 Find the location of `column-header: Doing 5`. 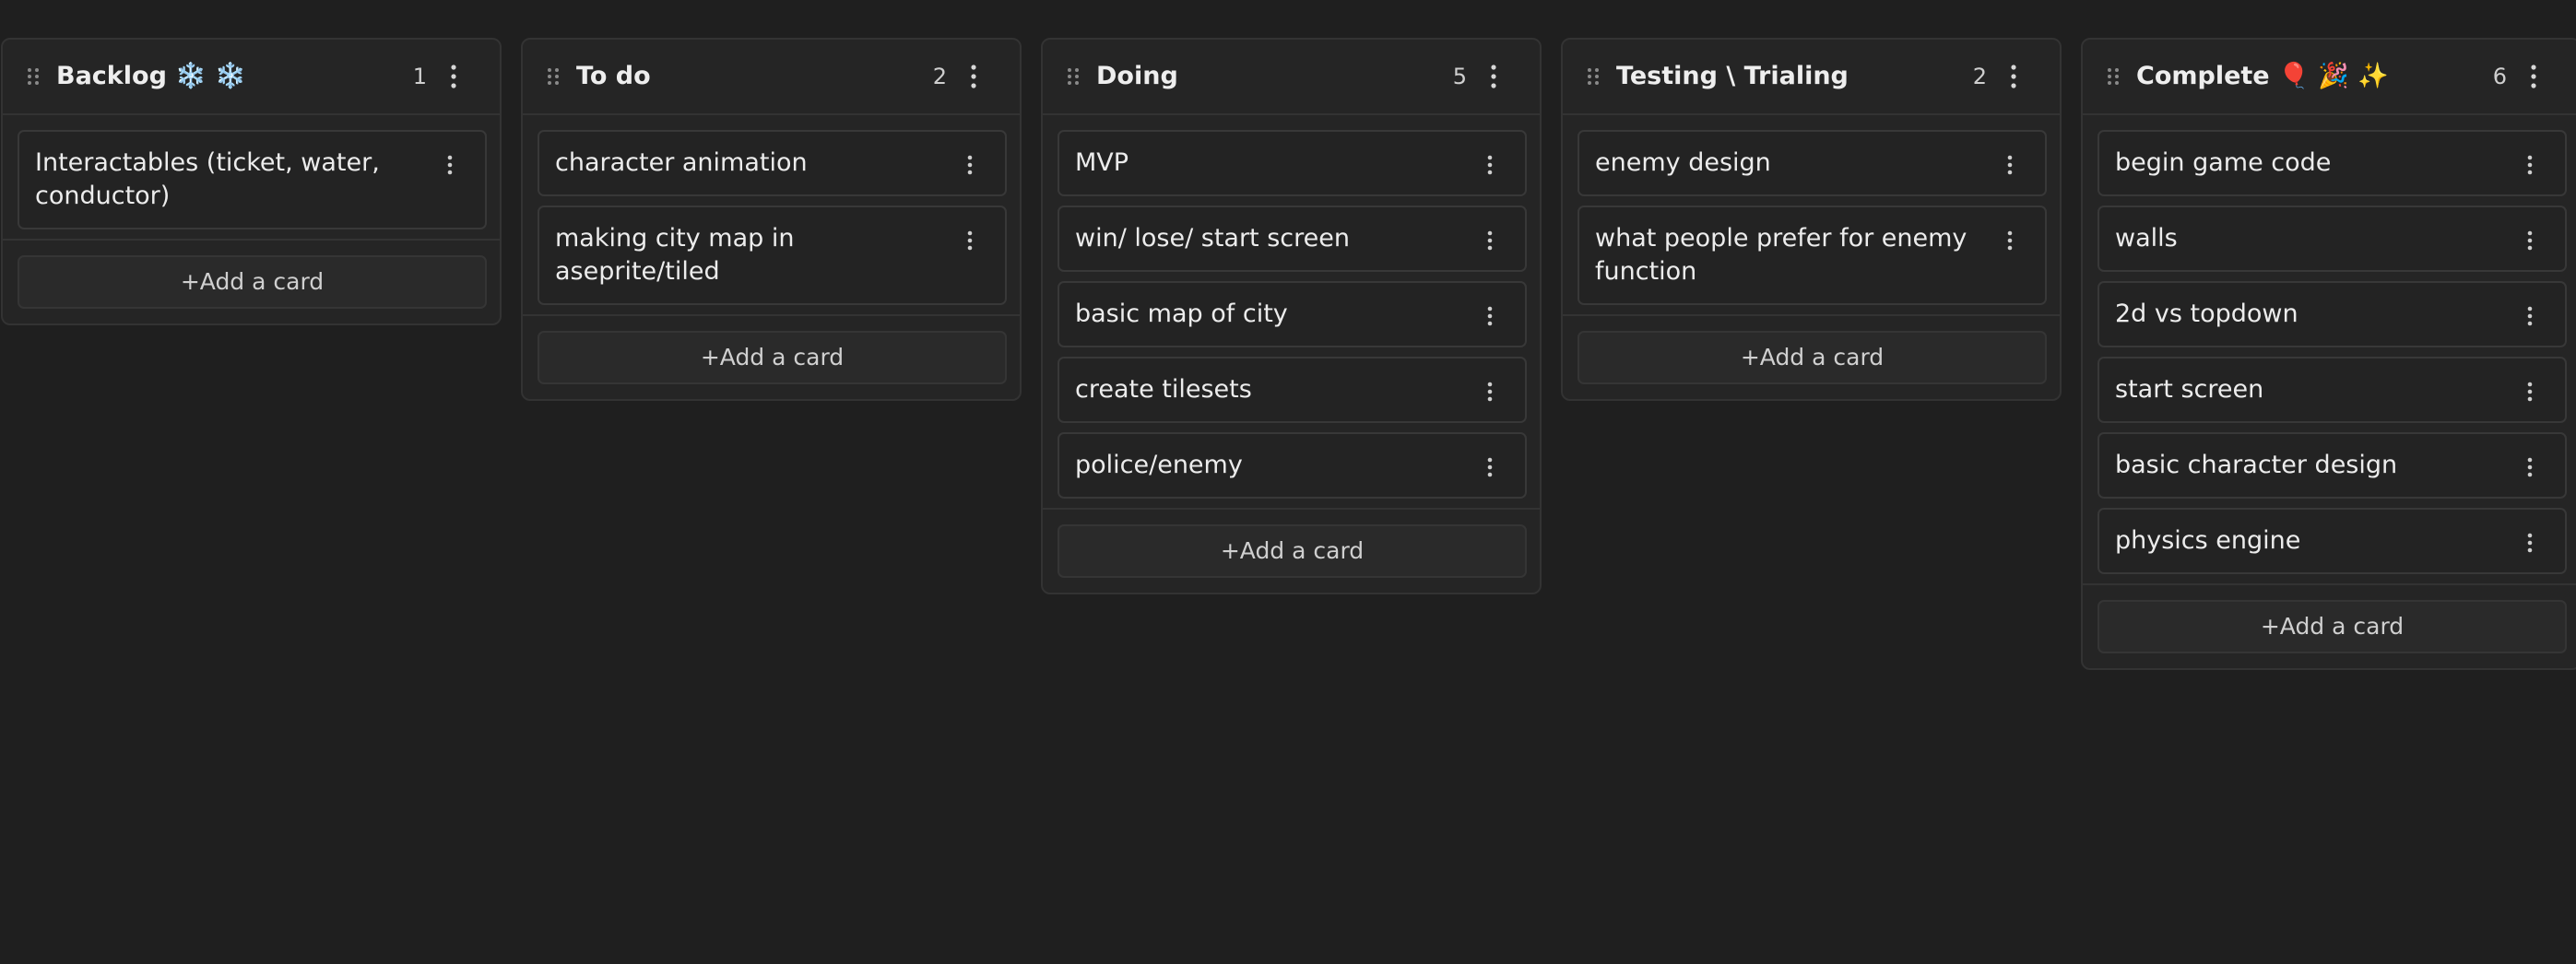

column-header: Doing 5 is located at coordinates (1291, 77).